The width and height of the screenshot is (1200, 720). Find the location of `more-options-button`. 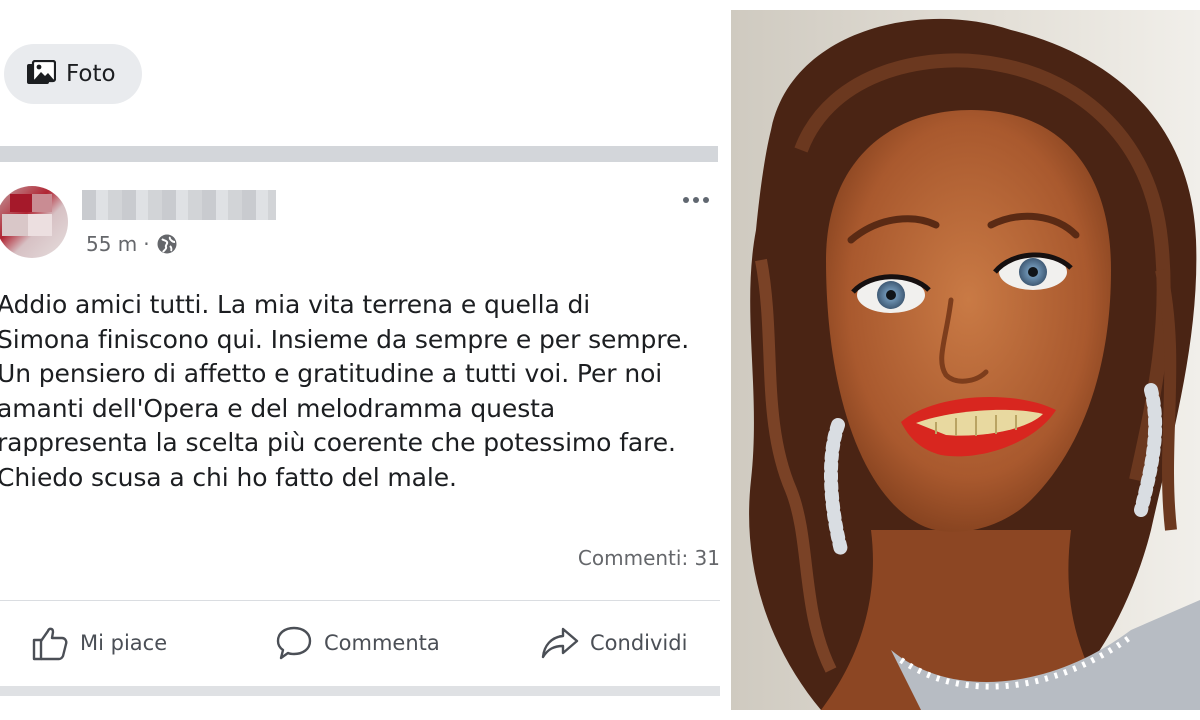

more-options-button is located at coordinates (696, 200).